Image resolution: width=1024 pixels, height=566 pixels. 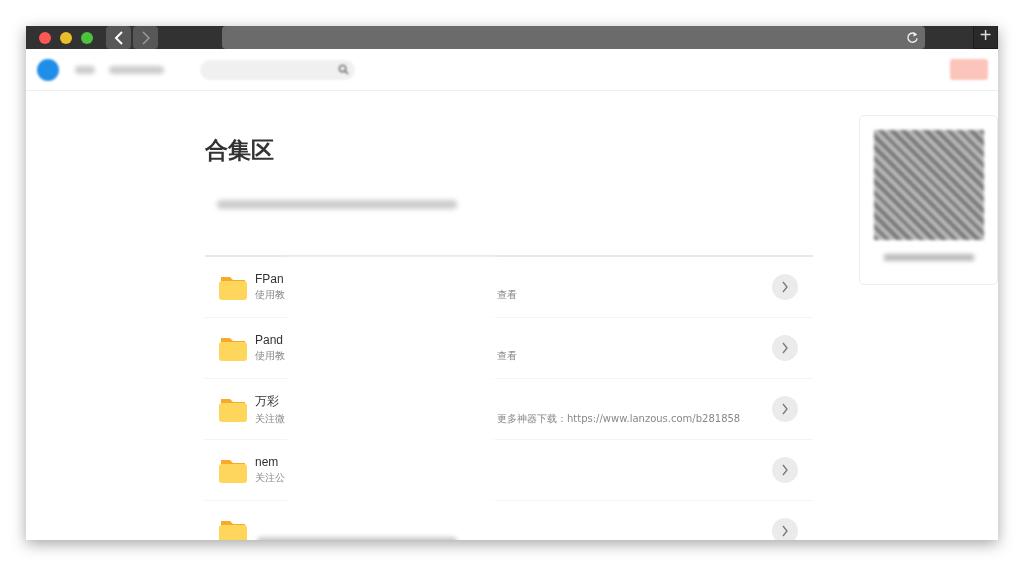 I want to click on chevron-left-icon, so click(x=118, y=37).